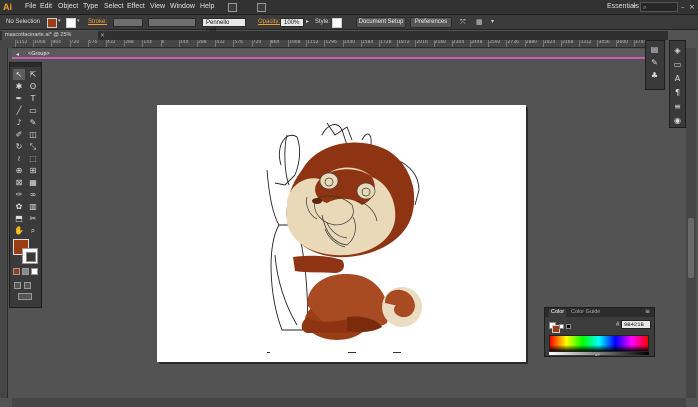  What do you see at coordinates (33, 218) in the screenshot?
I see `slice-tool-icon: ✂` at bounding box center [33, 218].